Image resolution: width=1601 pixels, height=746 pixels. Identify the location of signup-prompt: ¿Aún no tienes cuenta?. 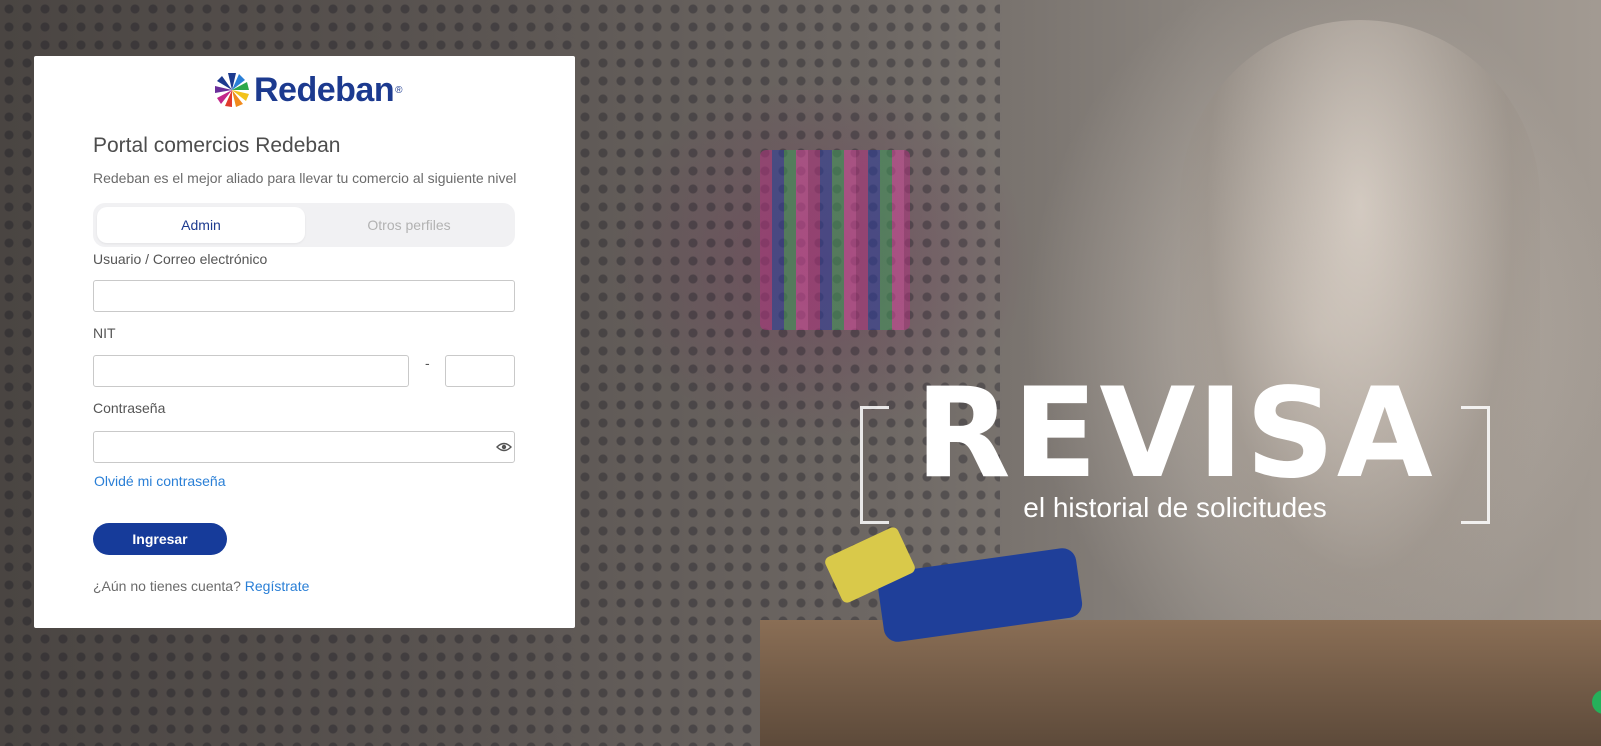
(167, 586).